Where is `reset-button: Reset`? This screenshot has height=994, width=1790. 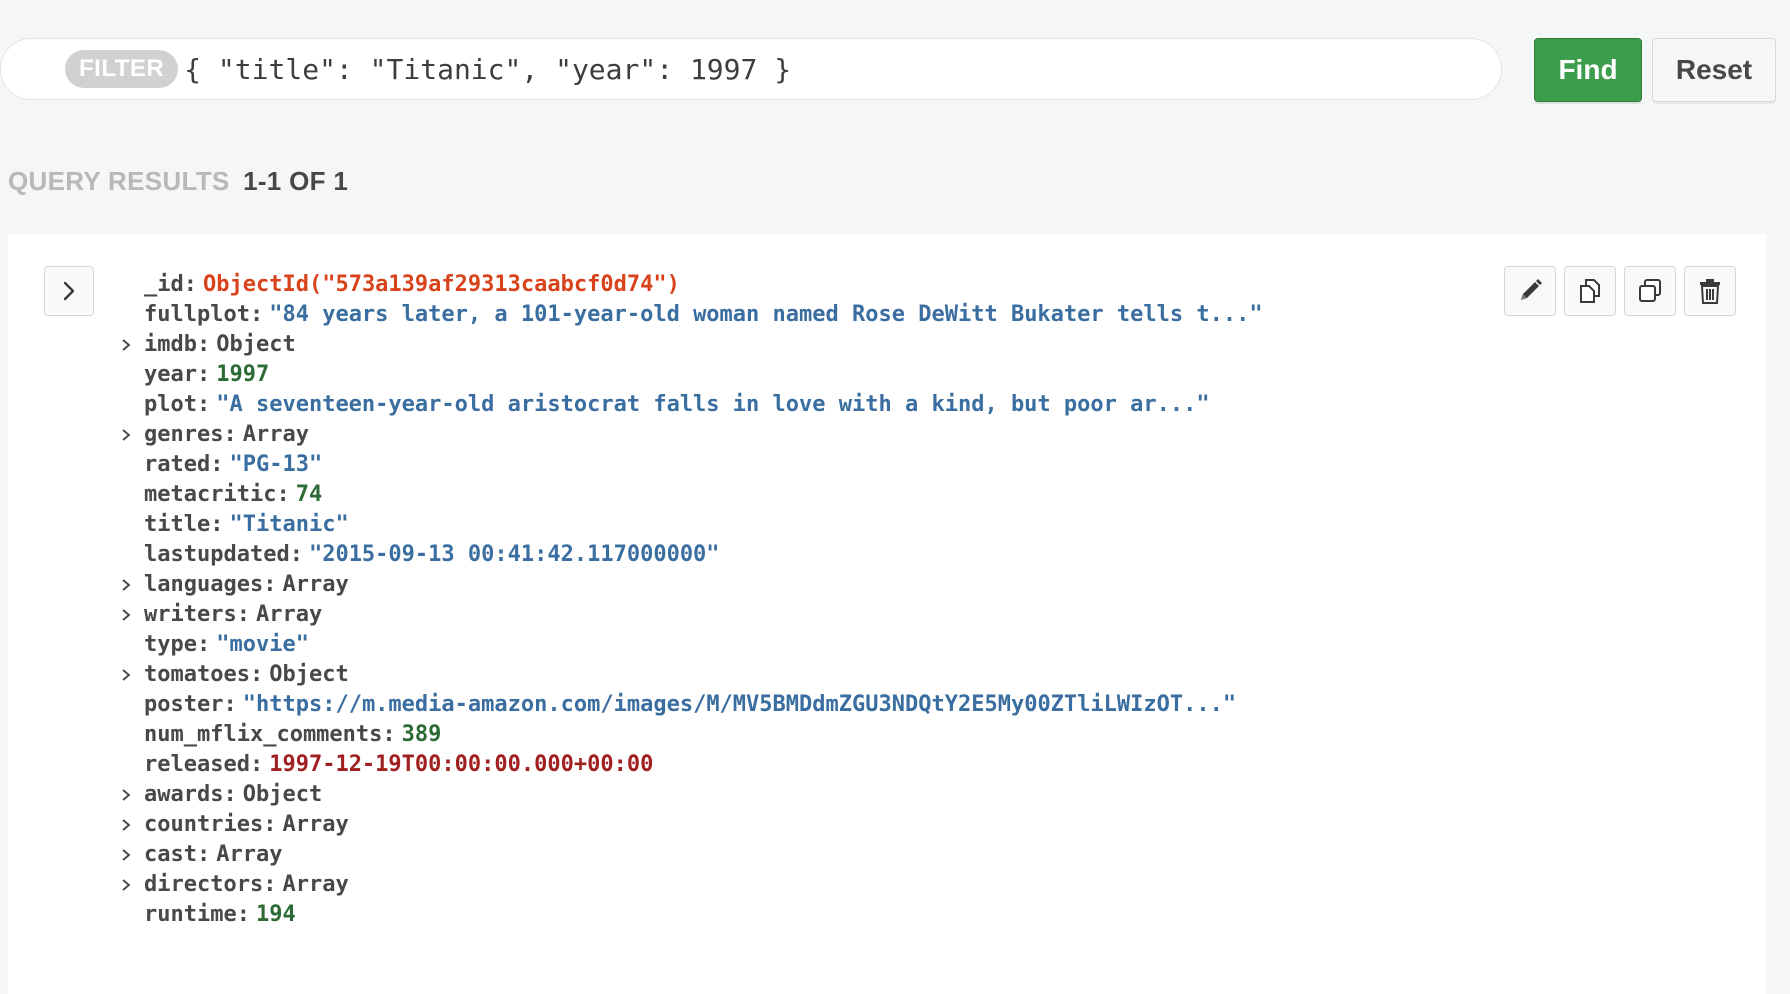
reset-button: Reset is located at coordinates (1714, 70).